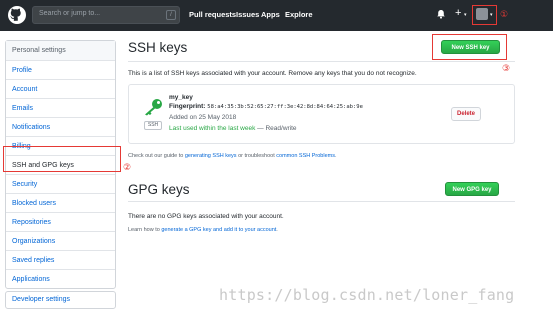  What do you see at coordinates (504, 15) in the screenshot?
I see `annotation-mark-1: ①` at bounding box center [504, 15].